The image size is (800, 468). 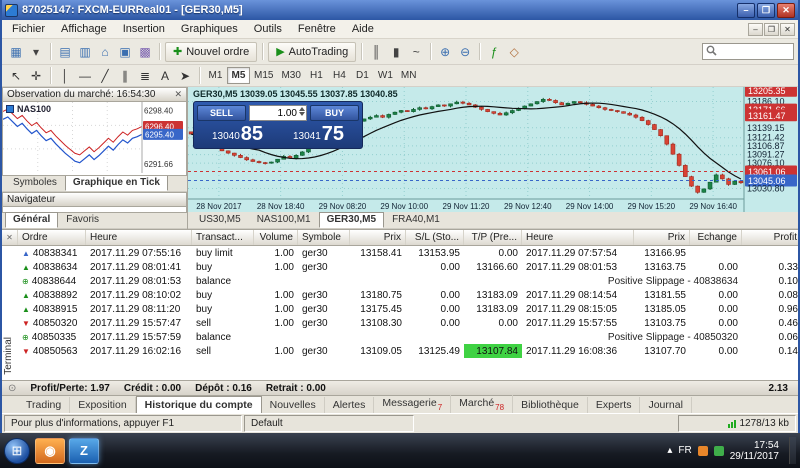 What do you see at coordinates (614, 404) in the screenshot?
I see `terminal-tab-experts: Experts` at bounding box center [614, 404].